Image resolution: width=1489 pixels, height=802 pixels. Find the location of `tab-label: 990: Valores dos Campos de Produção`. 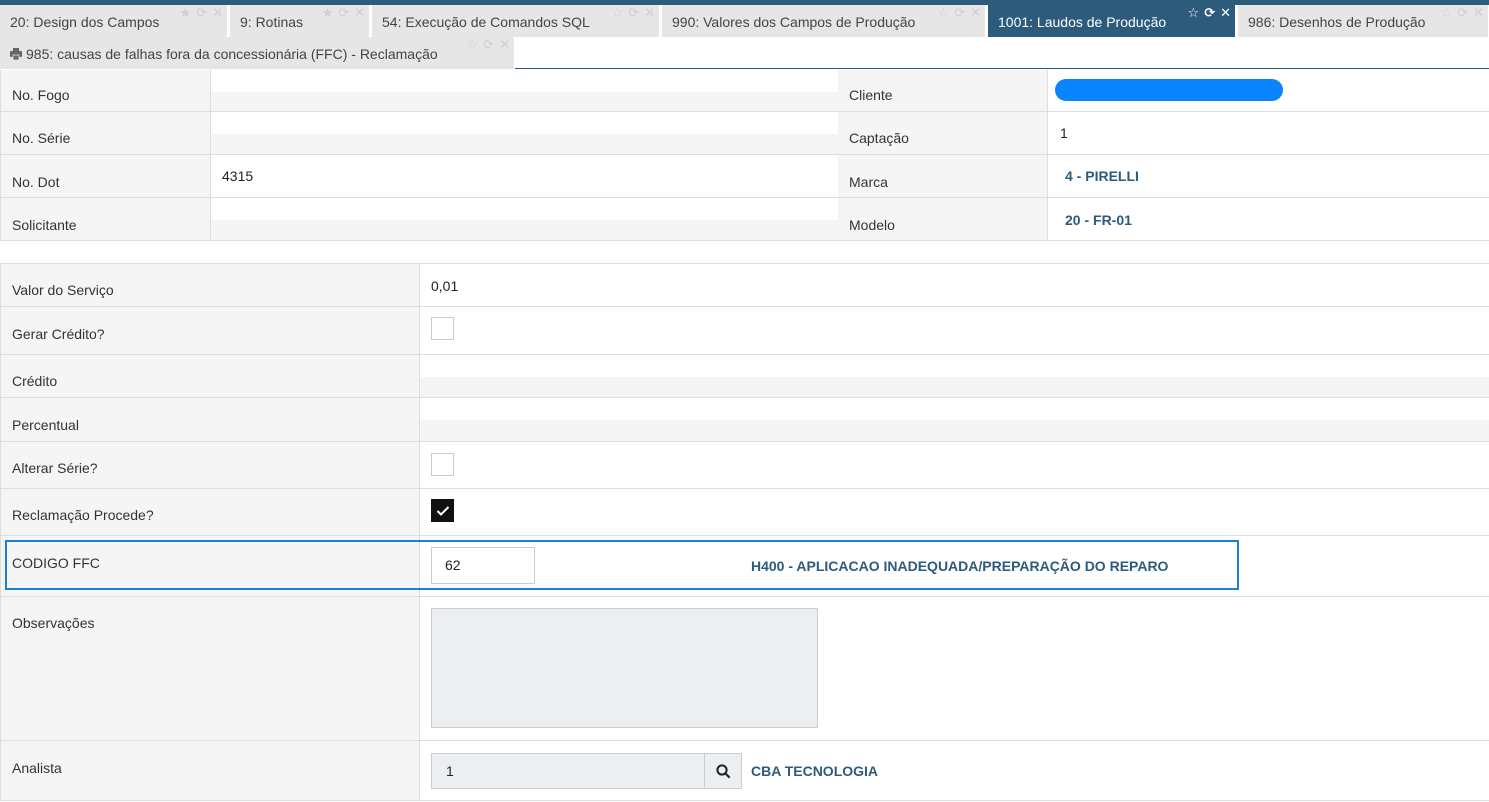

tab-label: 990: Valores dos Campos de Produção is located at coordinates (794, 22).